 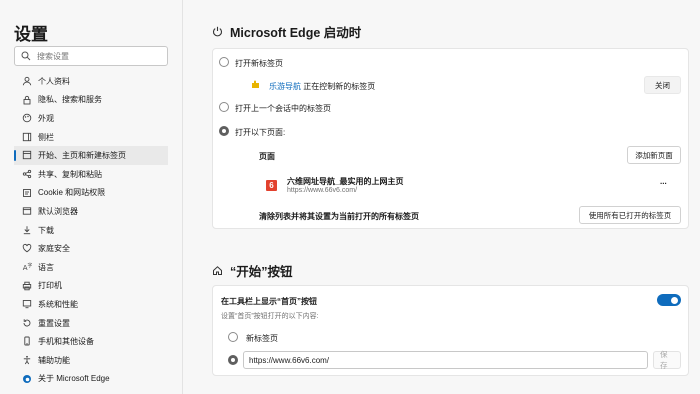 What do you see at coordinates (27, 118) in the screenshot?
I see `appearance-icon` at bounding box center [27, 118].